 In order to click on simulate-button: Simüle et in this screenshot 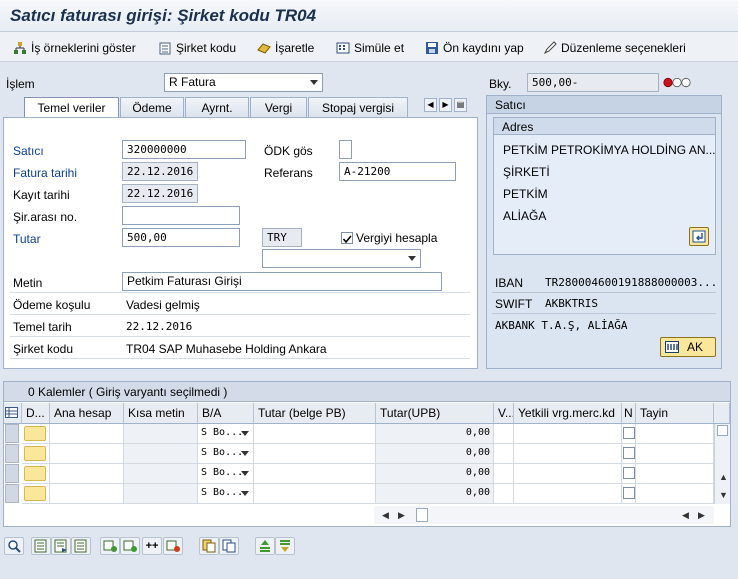, I will do `click(370, 48)`.